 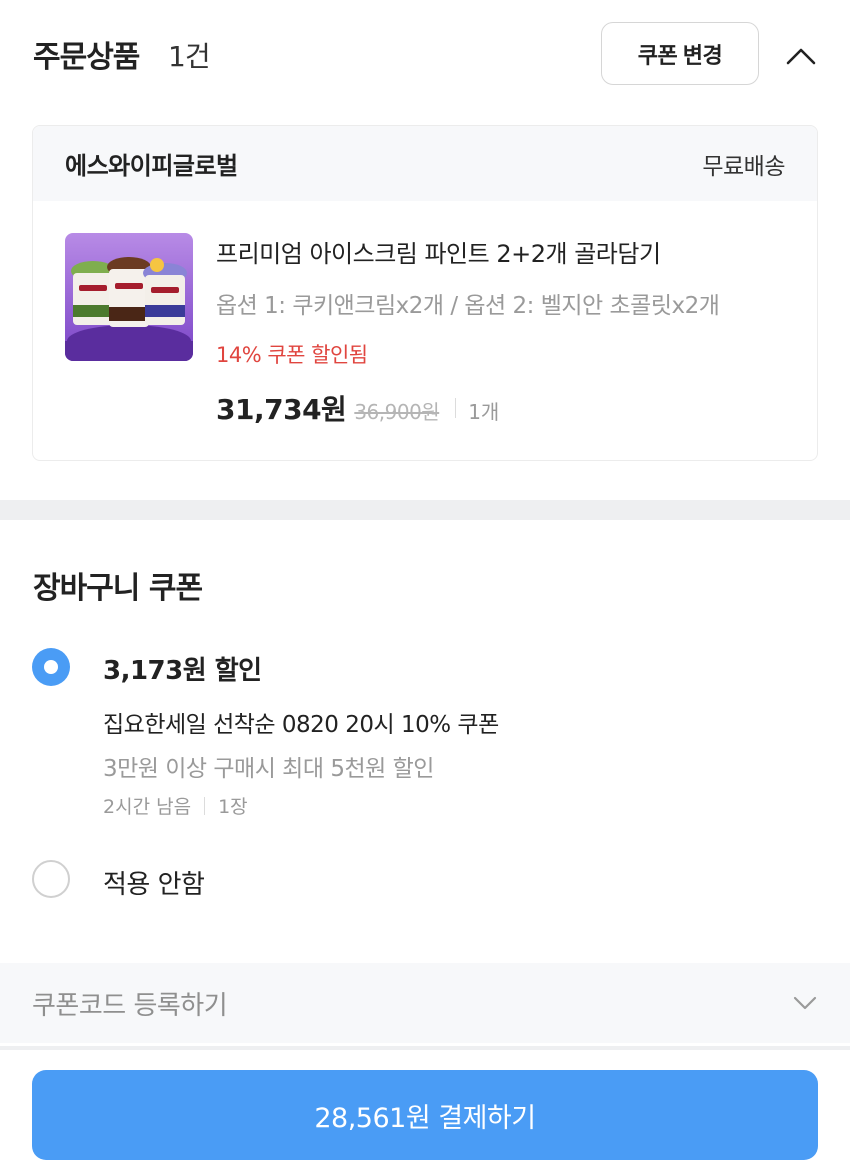 I want to click on cart-coupon-title: 장바구니 쿠폰, so click(x=118, y=588).